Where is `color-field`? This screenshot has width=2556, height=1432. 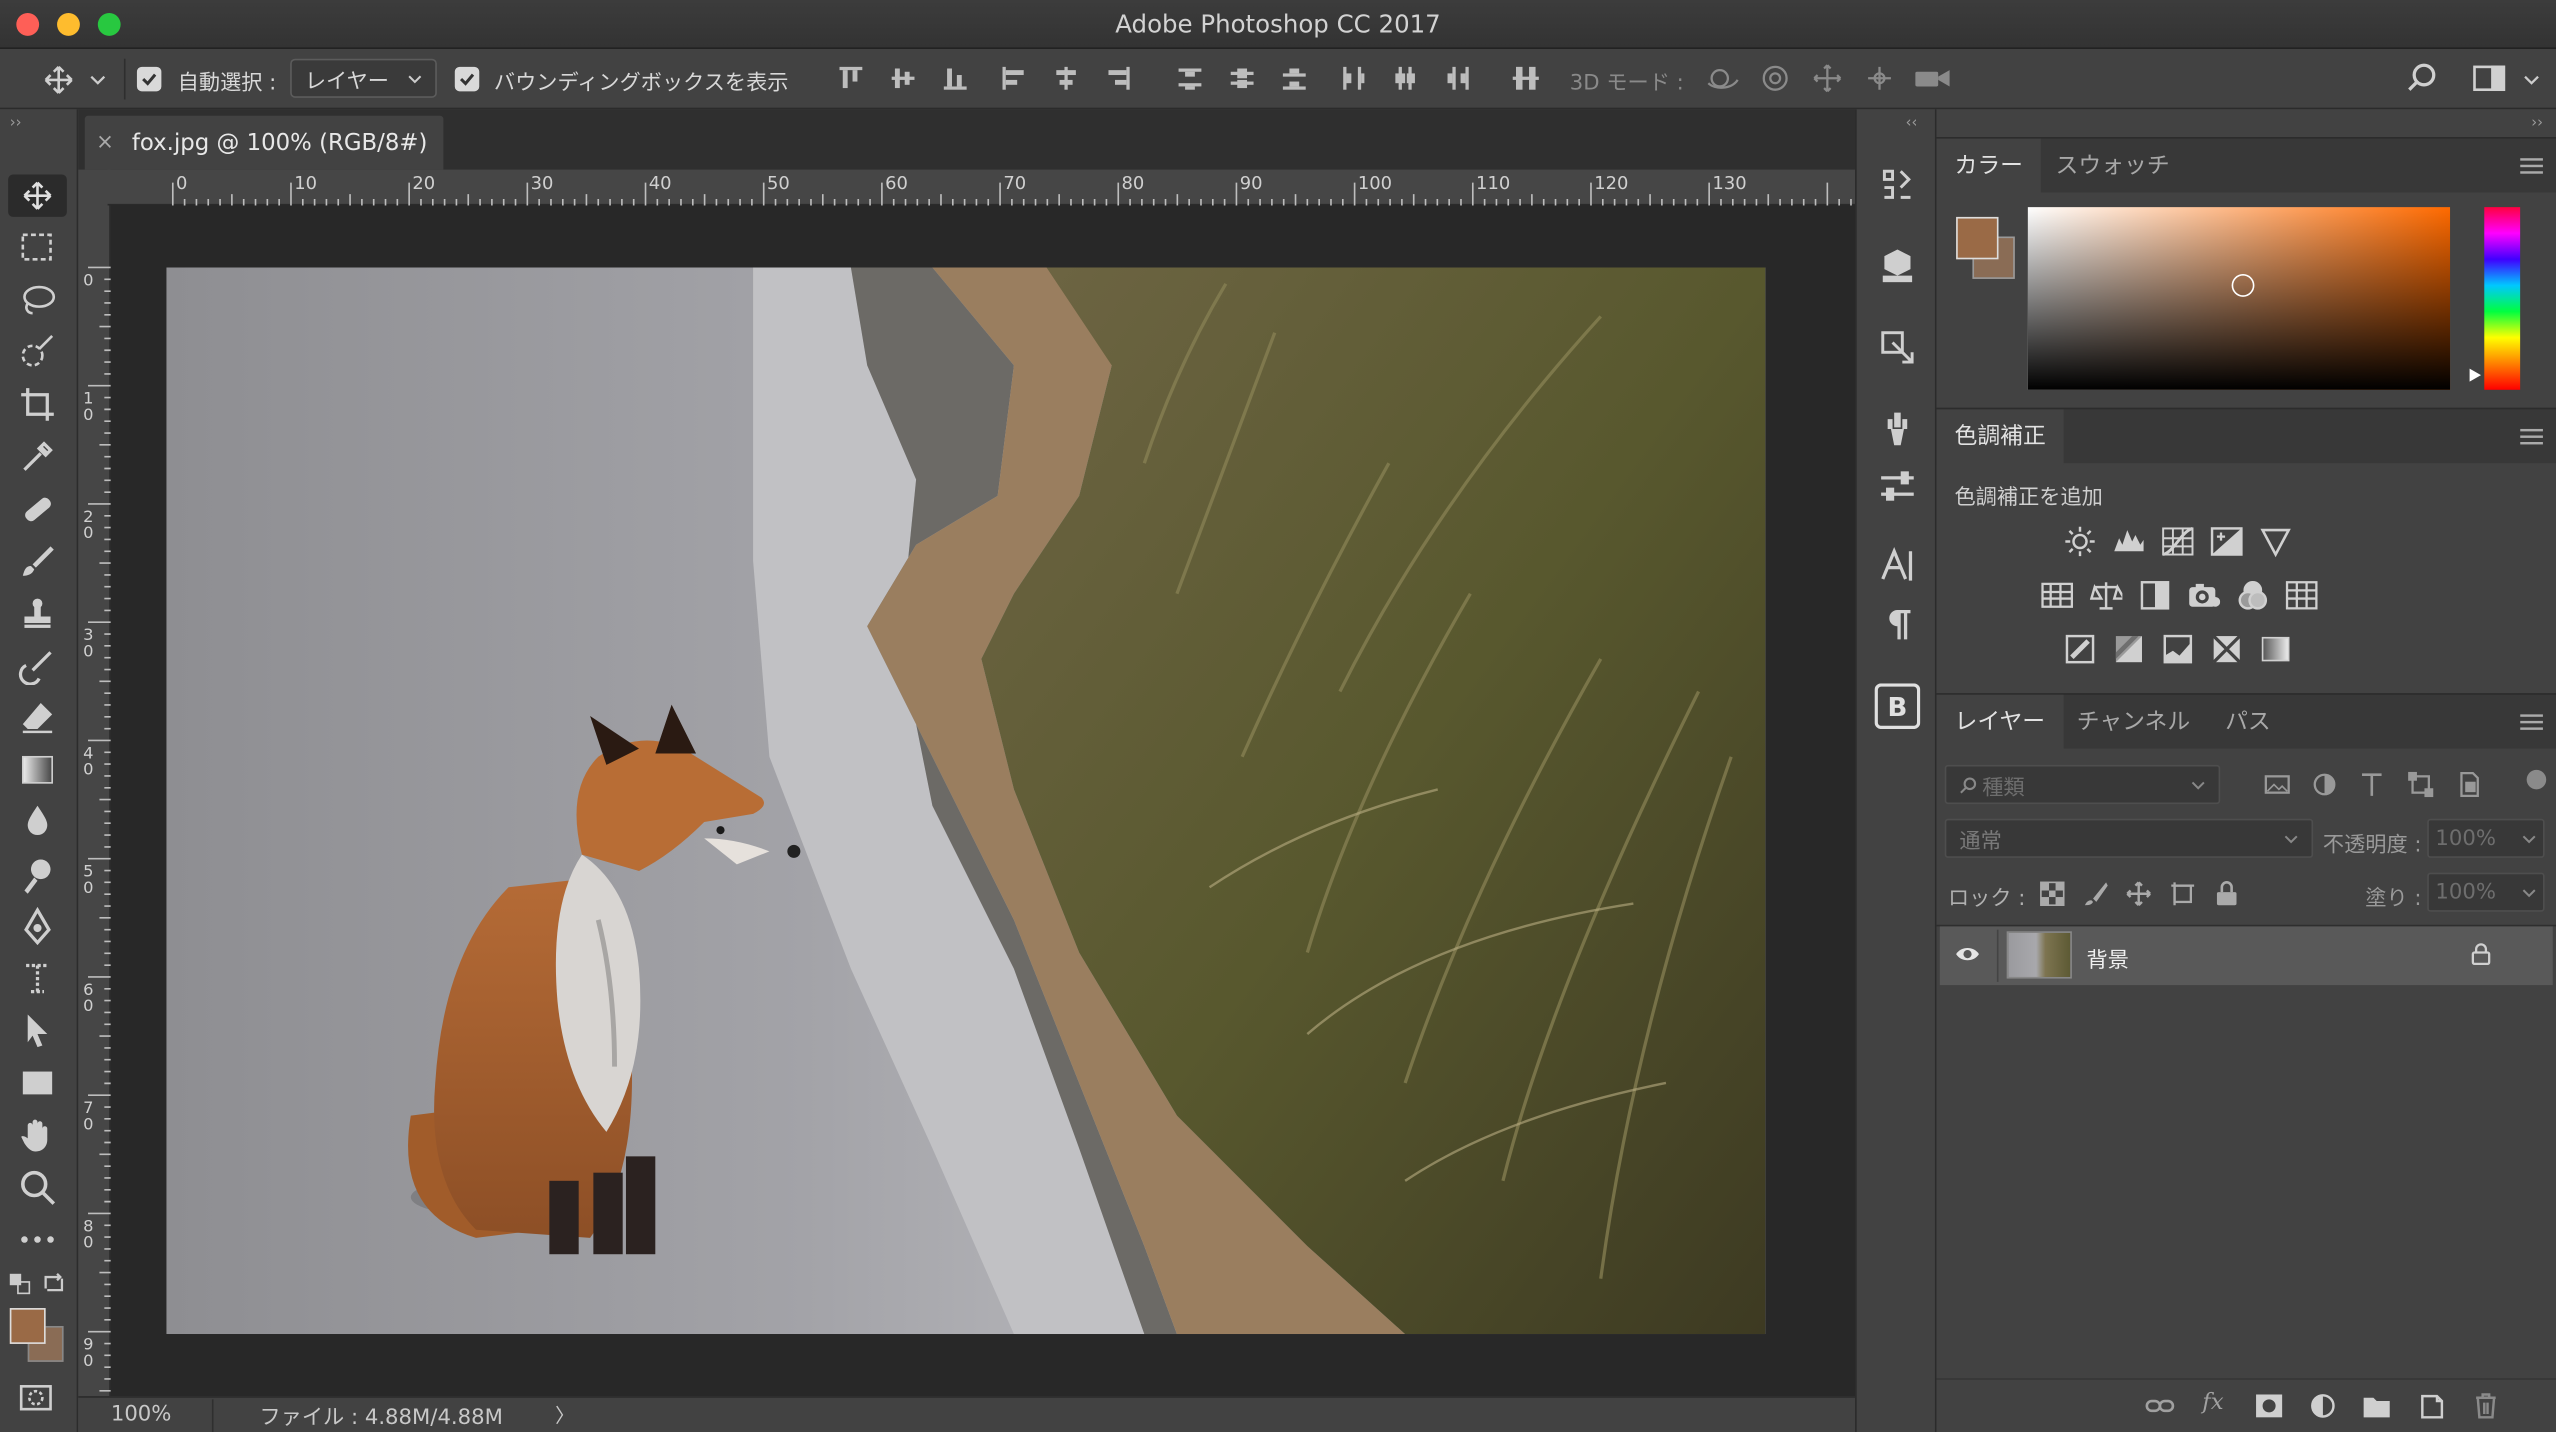 color-field is located at coordinates (2239, 298).